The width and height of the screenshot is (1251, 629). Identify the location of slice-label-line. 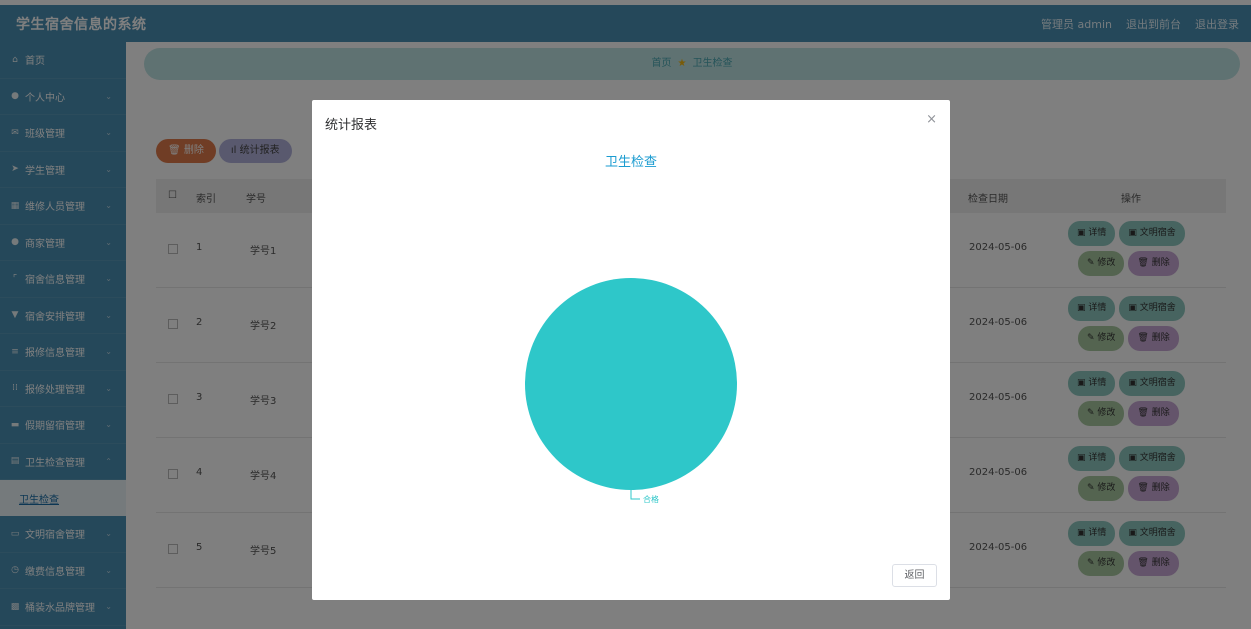
(635, 495).